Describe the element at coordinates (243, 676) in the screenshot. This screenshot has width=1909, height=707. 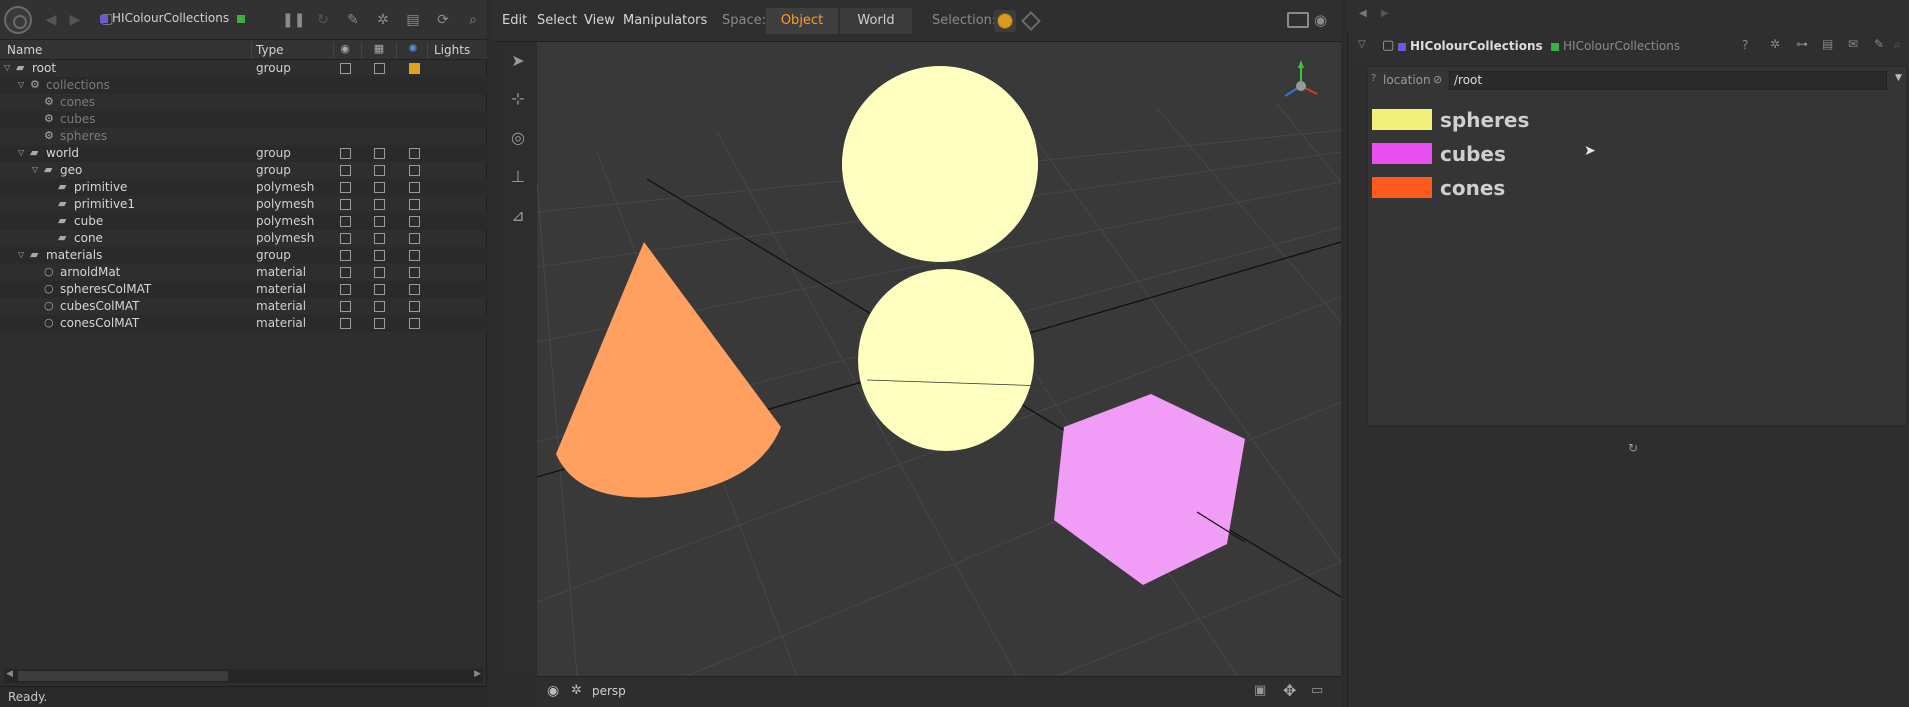
I see `horizontal-scrollbar: ◀ ▶` at that location.